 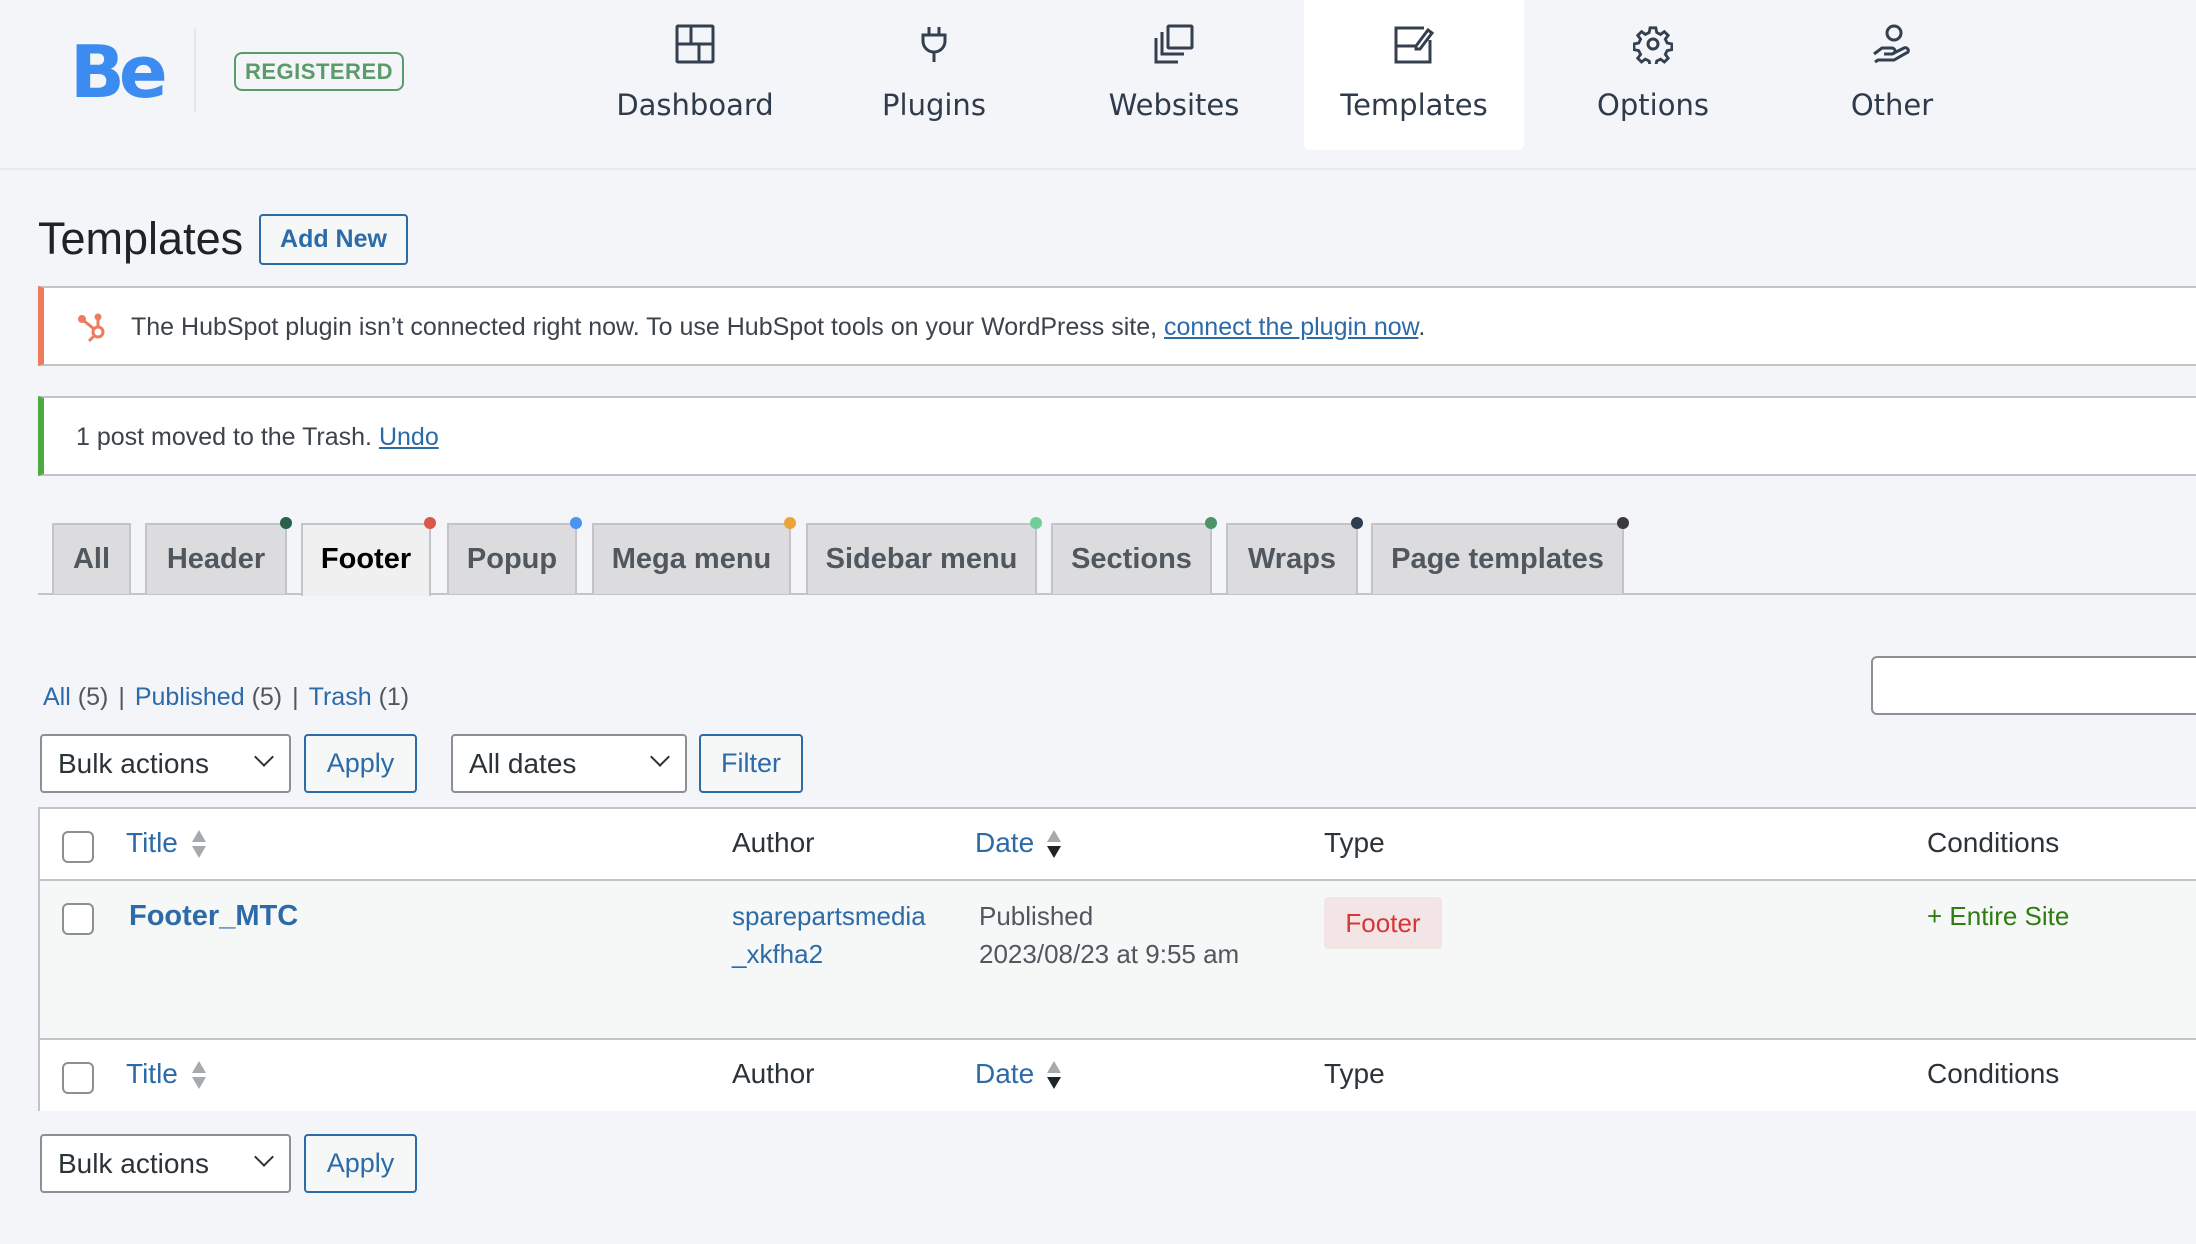 I want to click on author-link: sparepartsmedia _xkfha2, so click(x=829, y=935).